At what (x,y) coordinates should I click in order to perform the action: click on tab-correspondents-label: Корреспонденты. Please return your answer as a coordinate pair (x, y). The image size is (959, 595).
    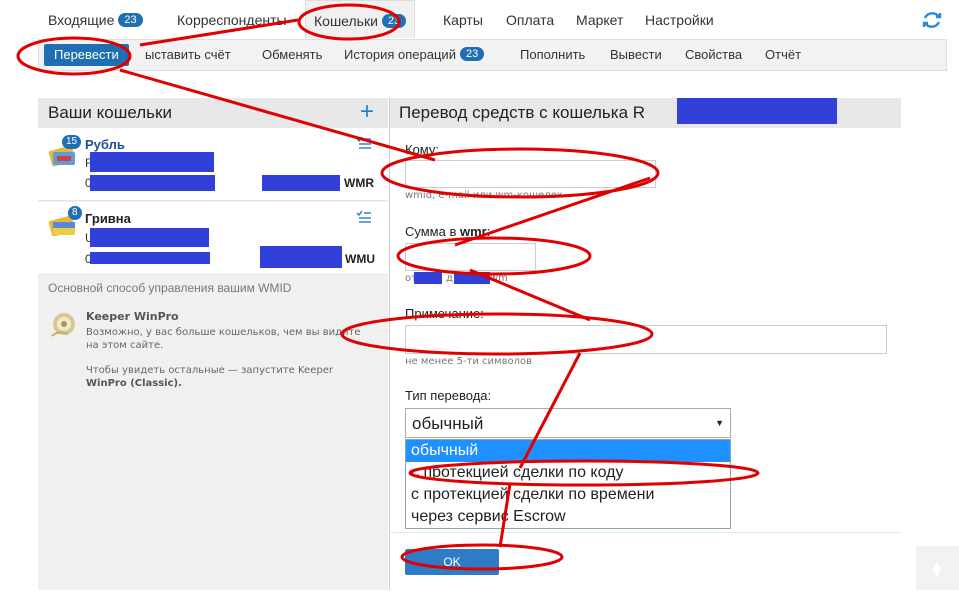
    Looking at the image, I should click on (232, 20).